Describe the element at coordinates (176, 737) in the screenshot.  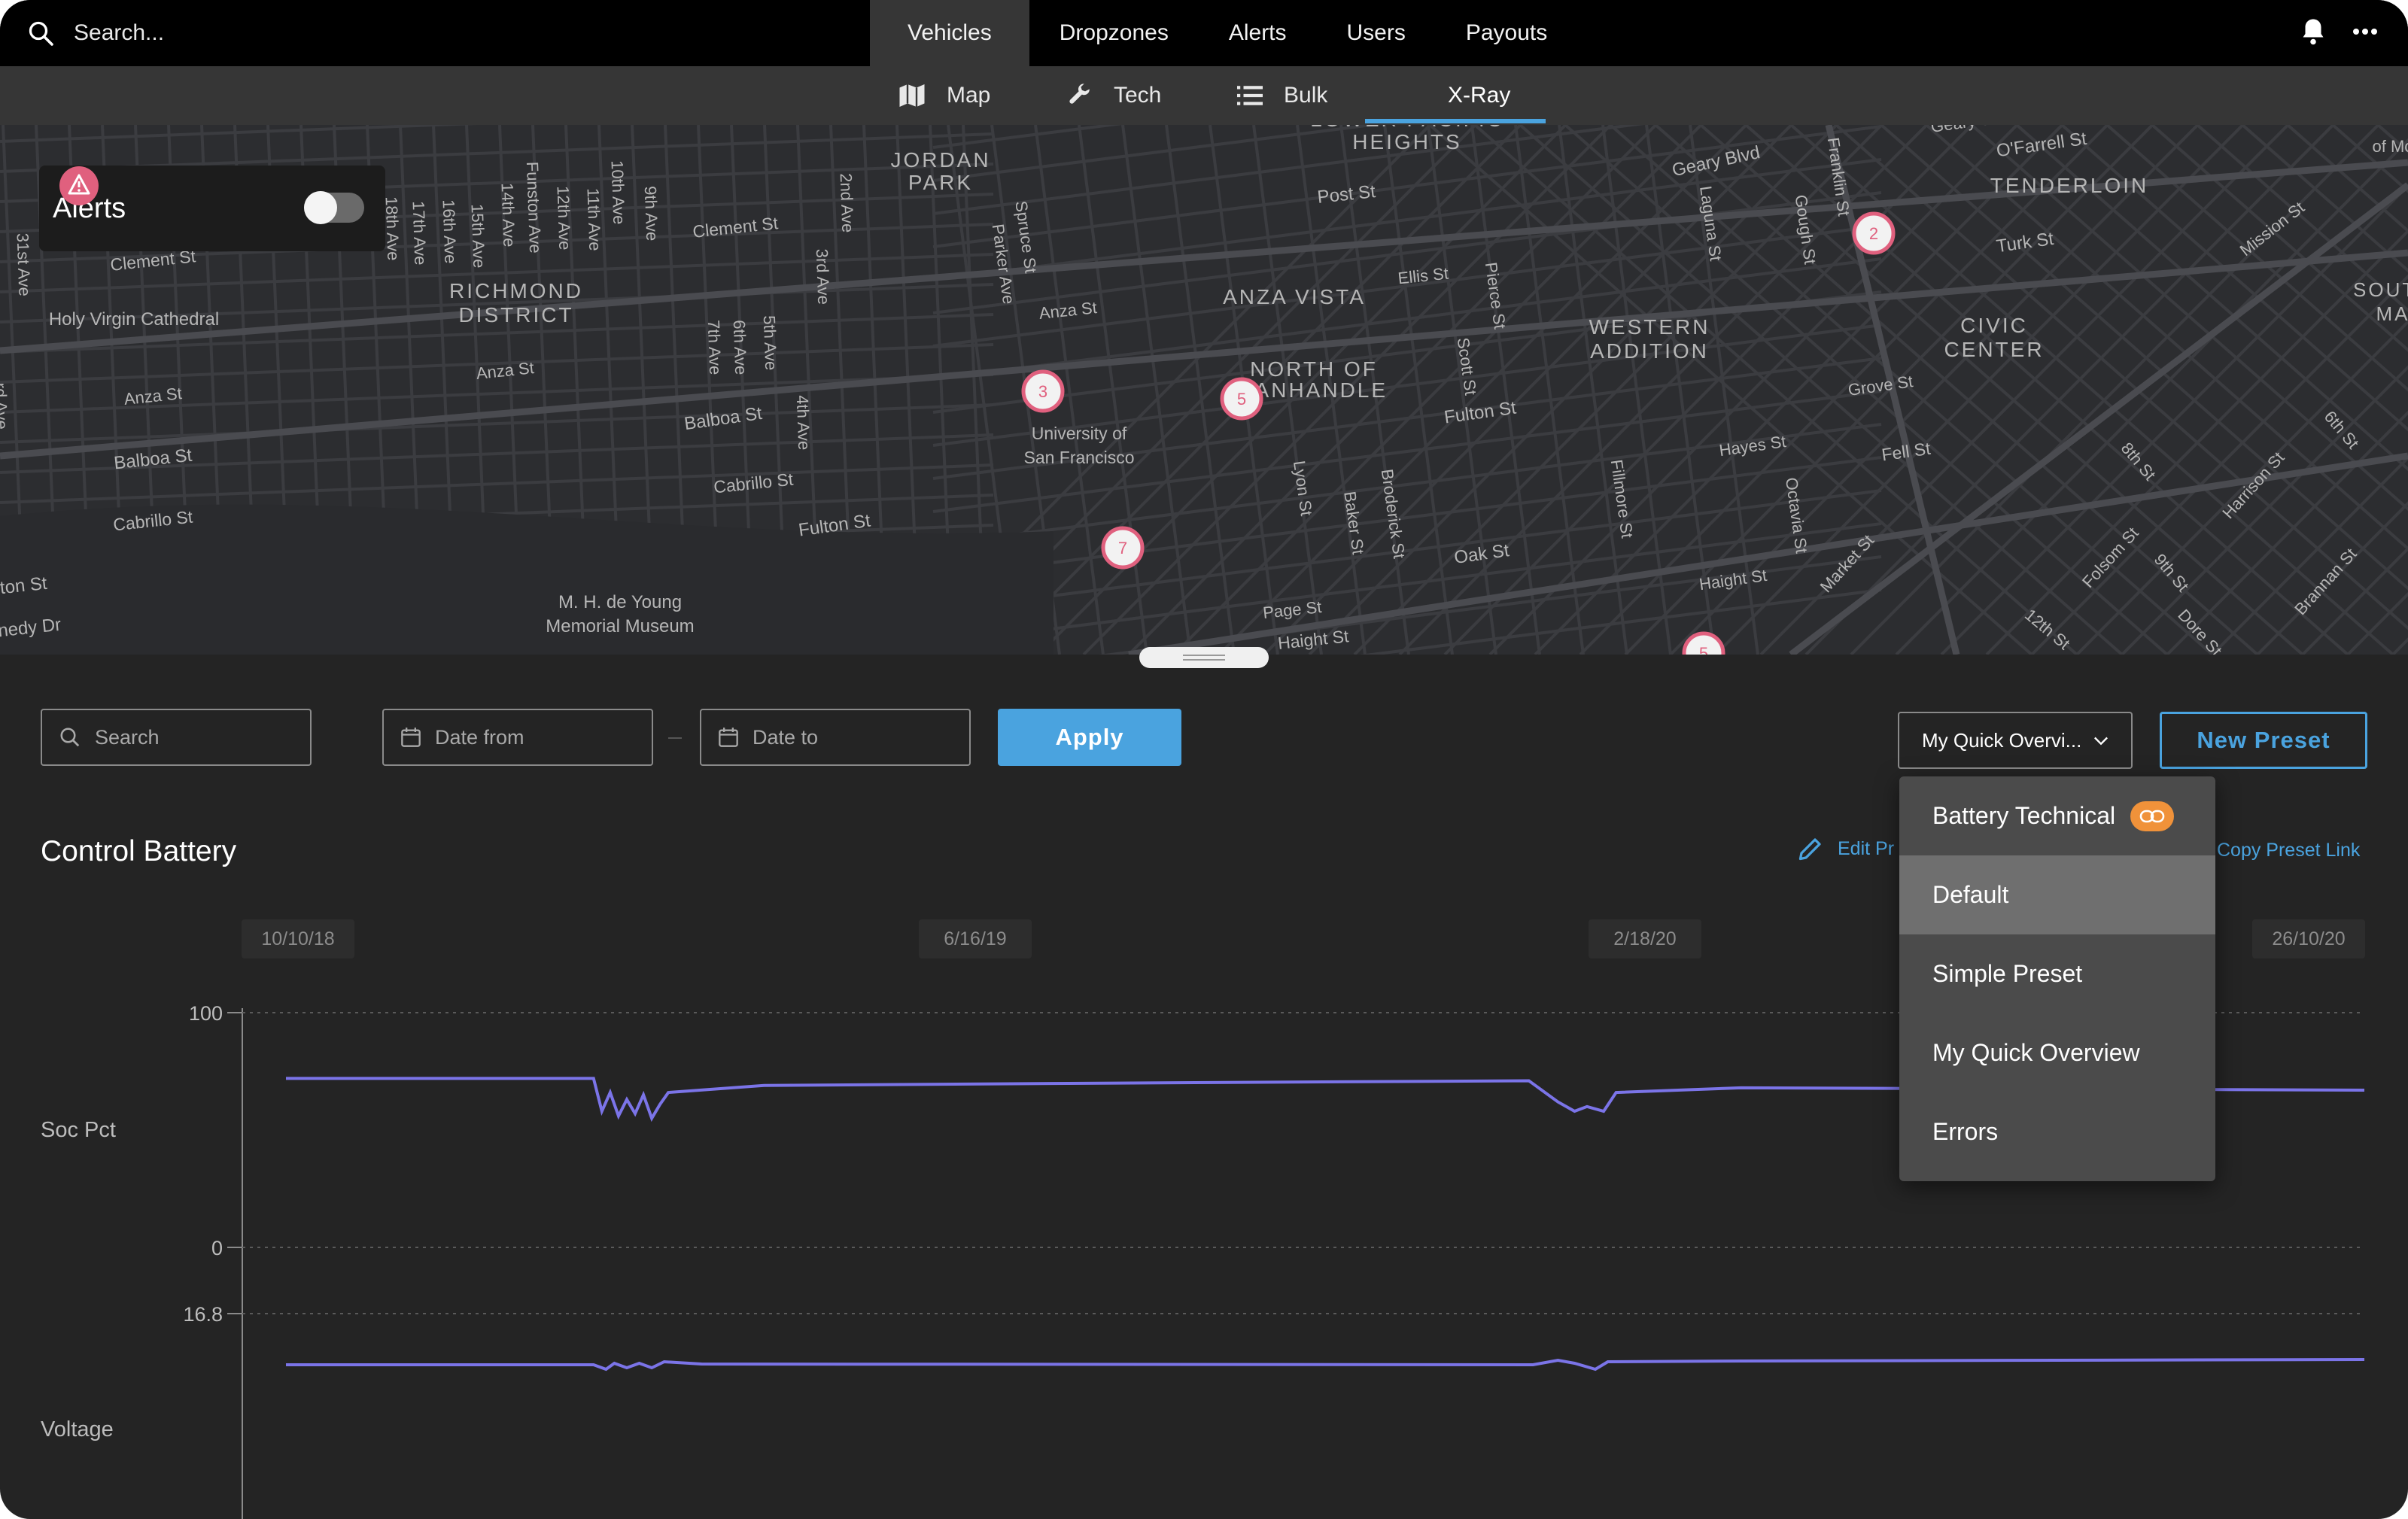
I see `chart-search-input: Search` at that location.